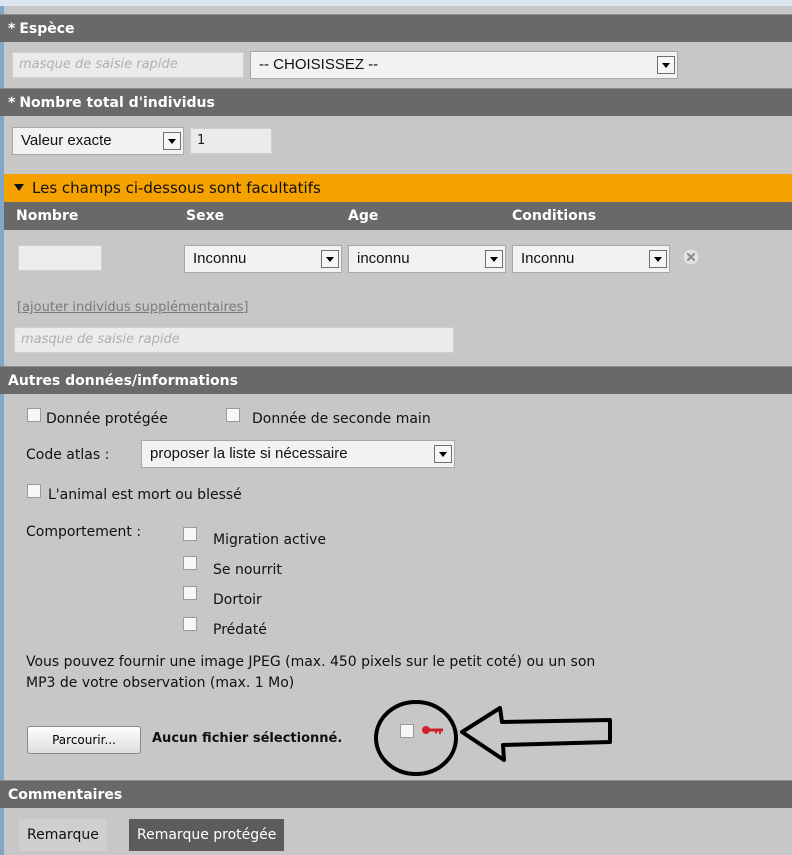 Image resolution: width=792 pixels, height=855 pixels. Describe the element at coordinates (427, 259) in the screenshot. I see `age-select: inconnu` at that location.